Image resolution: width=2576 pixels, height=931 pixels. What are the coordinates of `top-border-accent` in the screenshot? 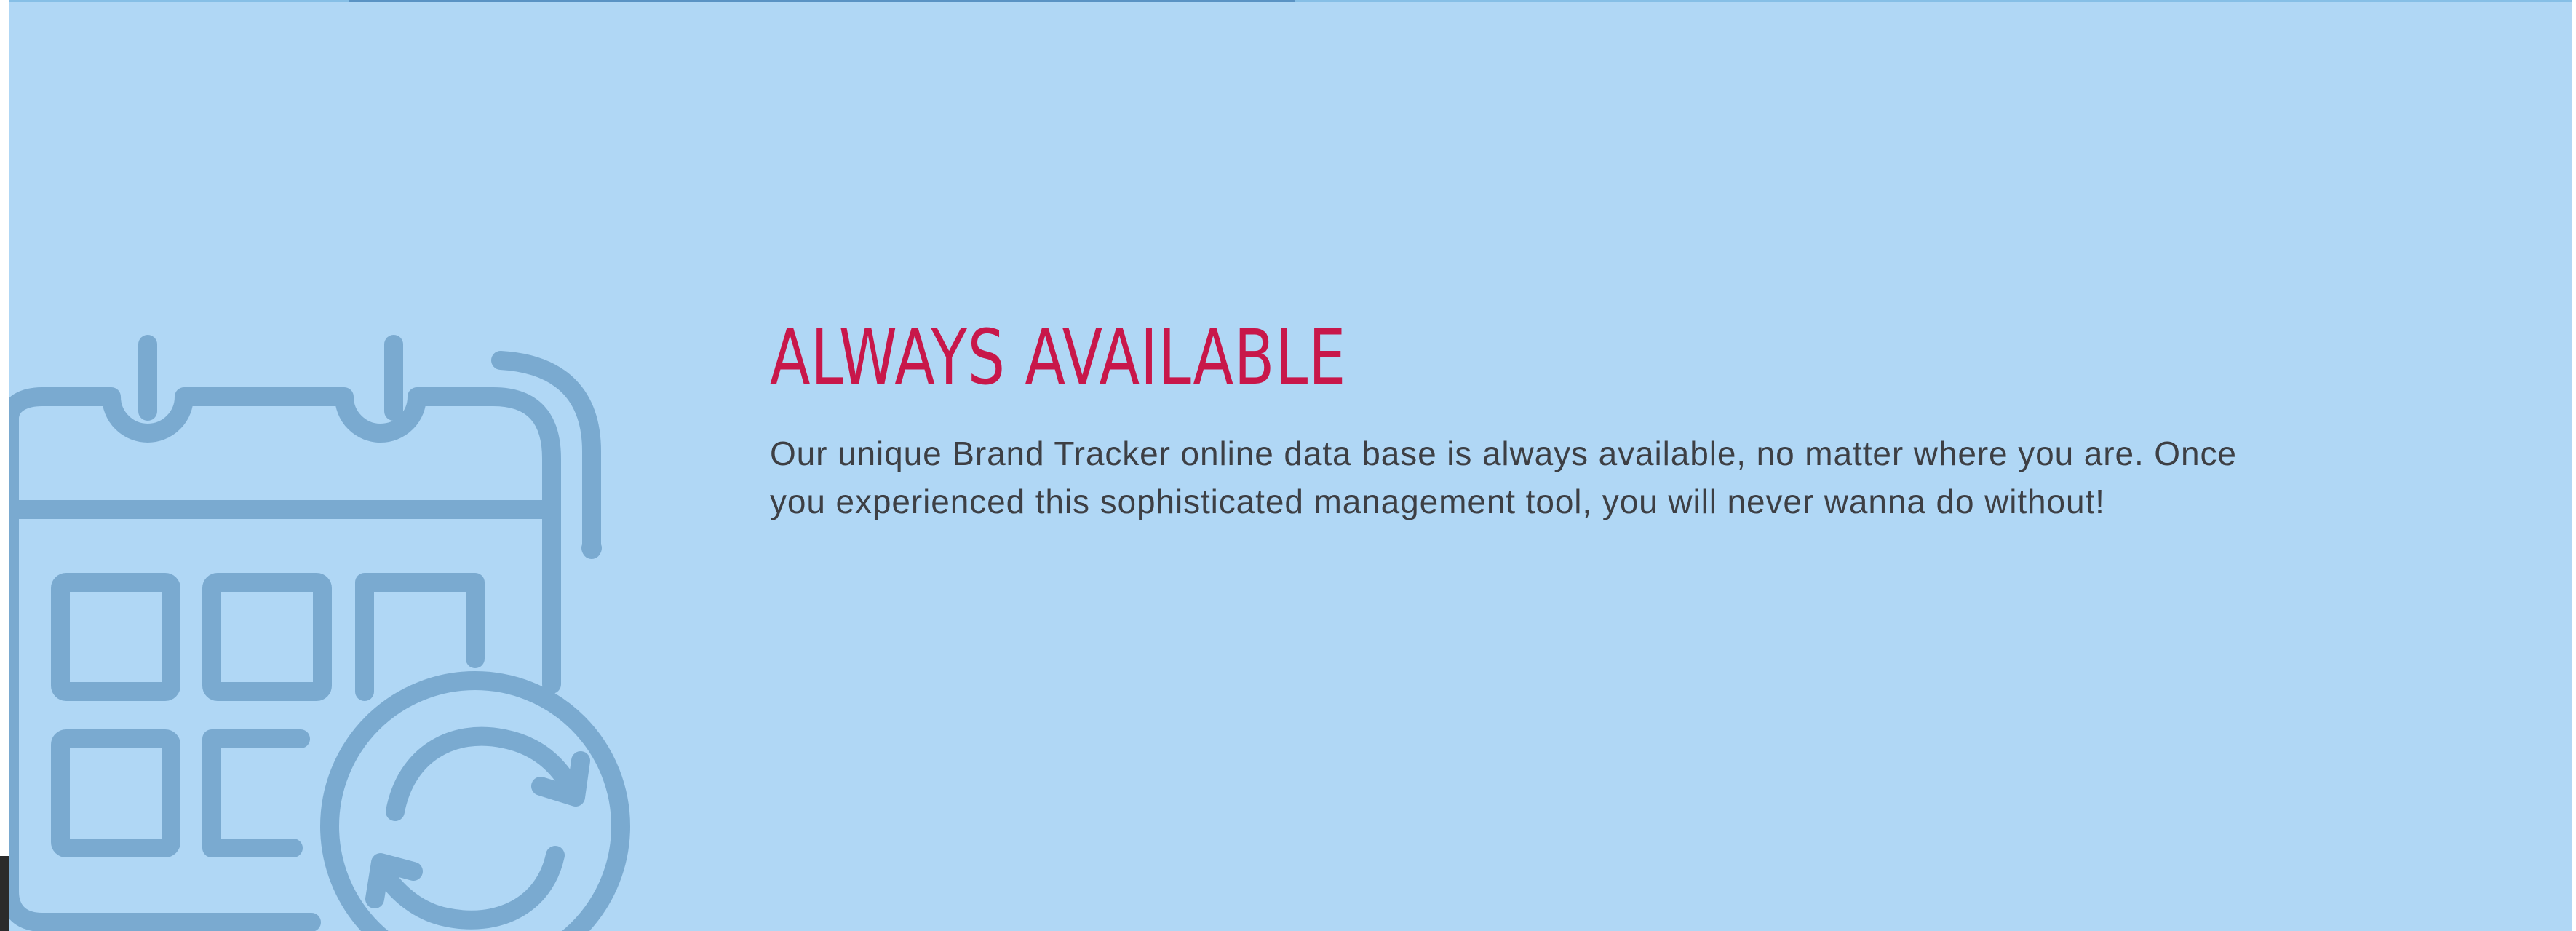 It's located at (822, 1).